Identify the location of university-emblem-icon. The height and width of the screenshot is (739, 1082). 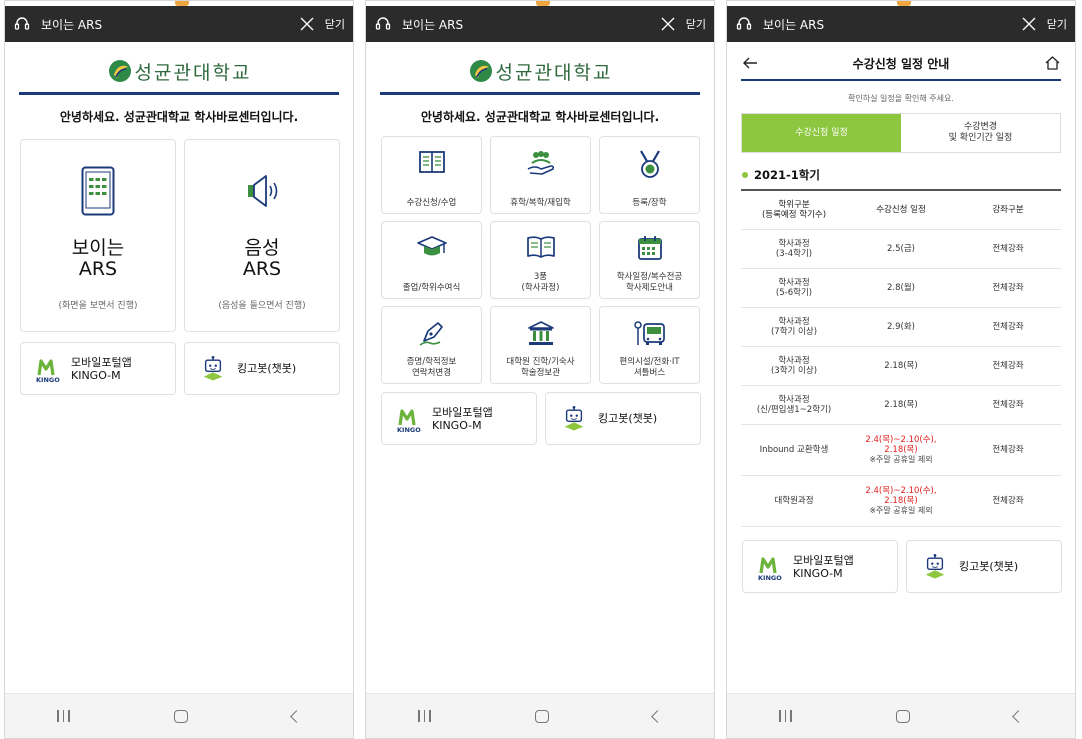
(120, 71).